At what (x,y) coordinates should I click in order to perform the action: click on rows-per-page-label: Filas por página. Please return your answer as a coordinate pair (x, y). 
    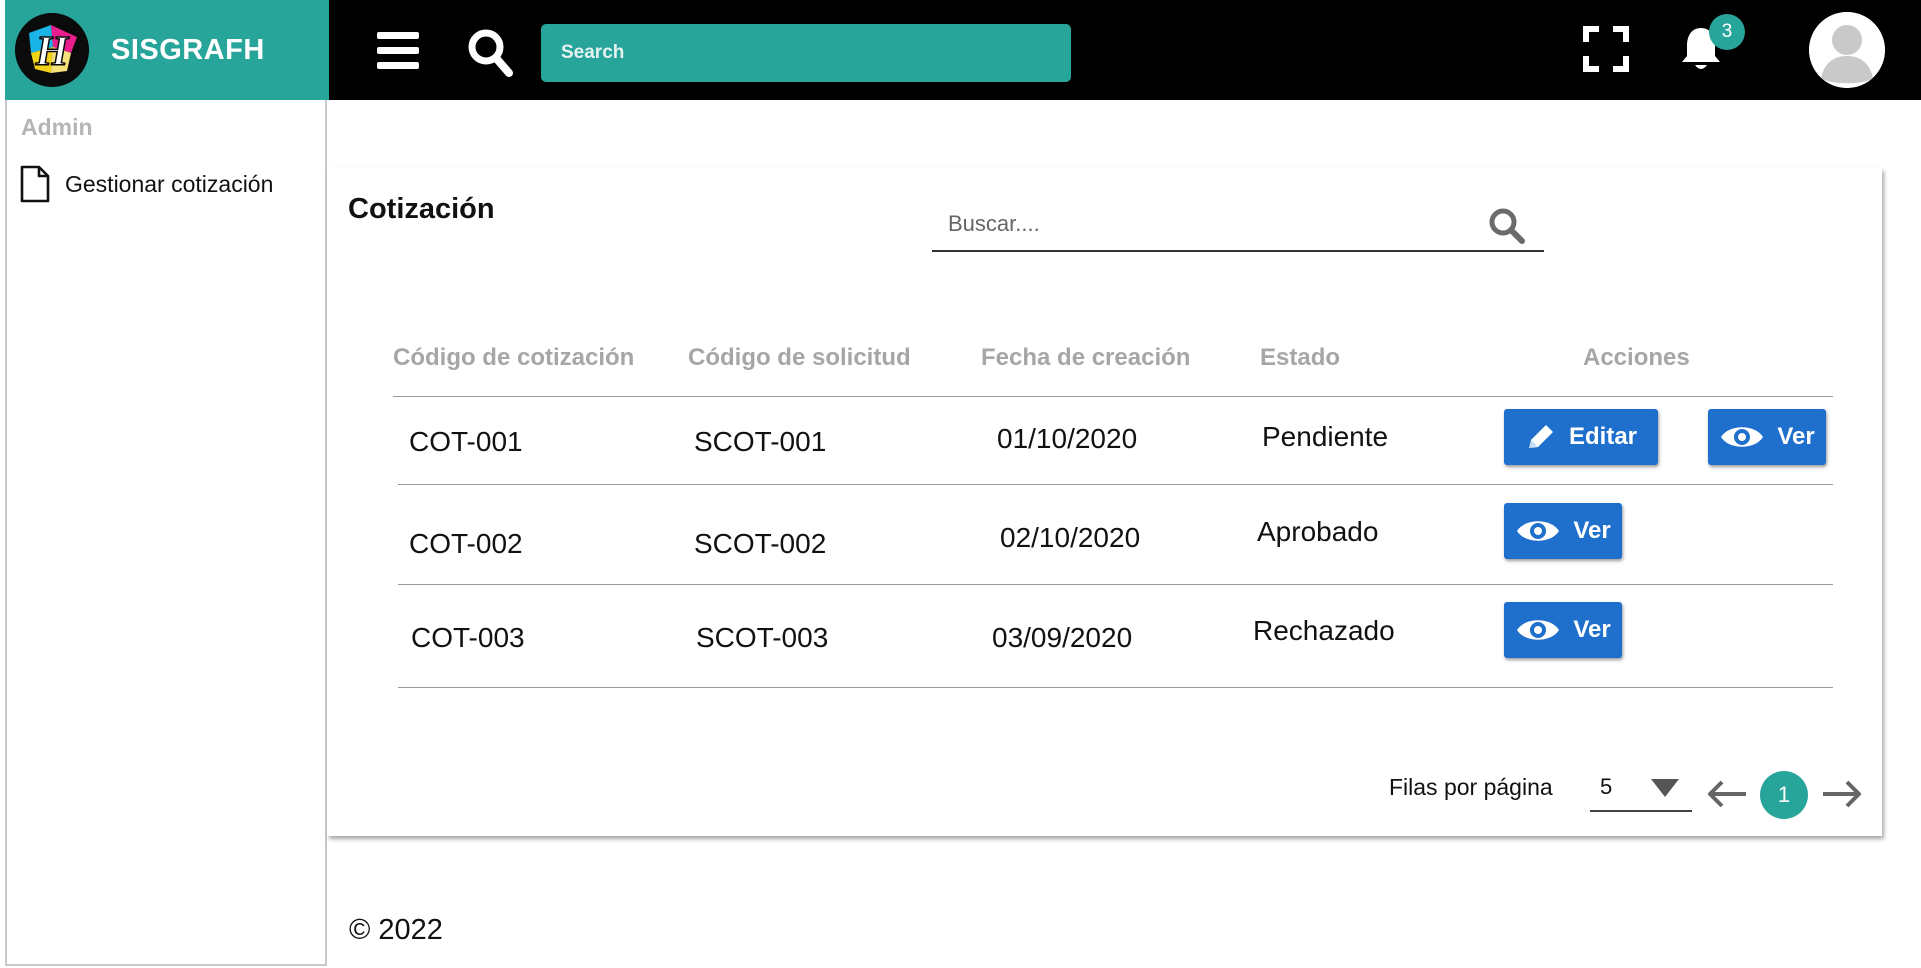
    Looking at the image, I should click on (1471, 787).